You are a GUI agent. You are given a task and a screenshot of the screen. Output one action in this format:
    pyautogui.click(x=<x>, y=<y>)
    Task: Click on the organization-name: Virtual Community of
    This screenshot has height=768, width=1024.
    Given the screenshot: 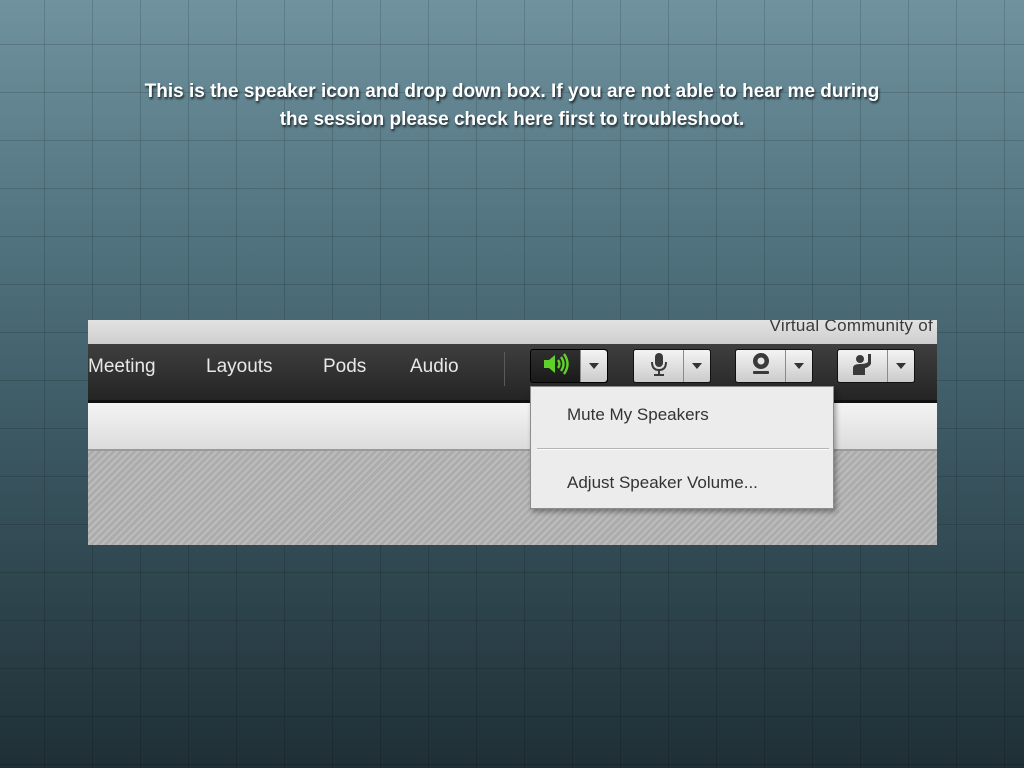 What is the action you would take?
    pyautogui.click(x=851, y=327)
    